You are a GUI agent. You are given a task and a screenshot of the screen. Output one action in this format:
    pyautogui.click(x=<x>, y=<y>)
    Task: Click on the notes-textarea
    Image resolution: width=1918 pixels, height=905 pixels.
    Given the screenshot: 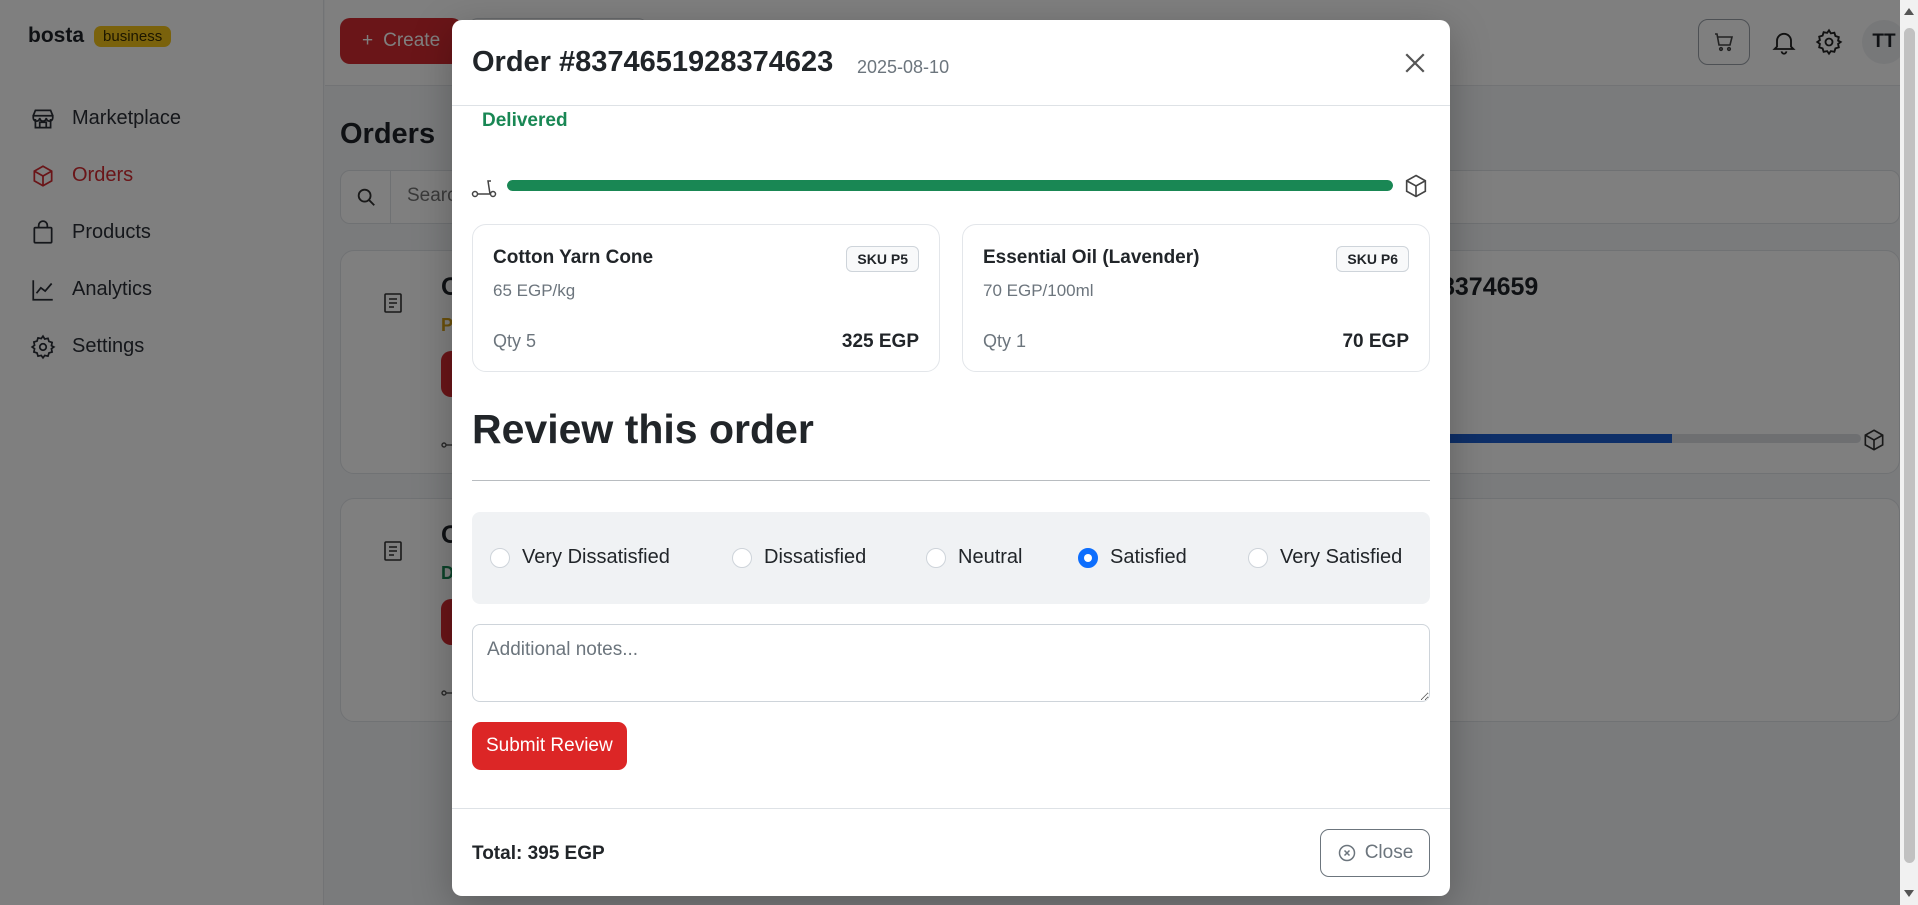 What is the action you would take?
    pyautogui.click(x=951, y=663)
    